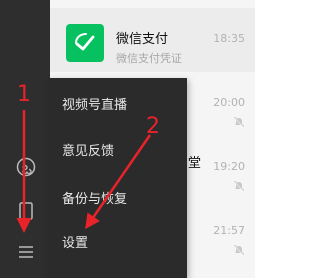  I want to click on menu-item-channels-live: 视频号直播, so click(117, 106).